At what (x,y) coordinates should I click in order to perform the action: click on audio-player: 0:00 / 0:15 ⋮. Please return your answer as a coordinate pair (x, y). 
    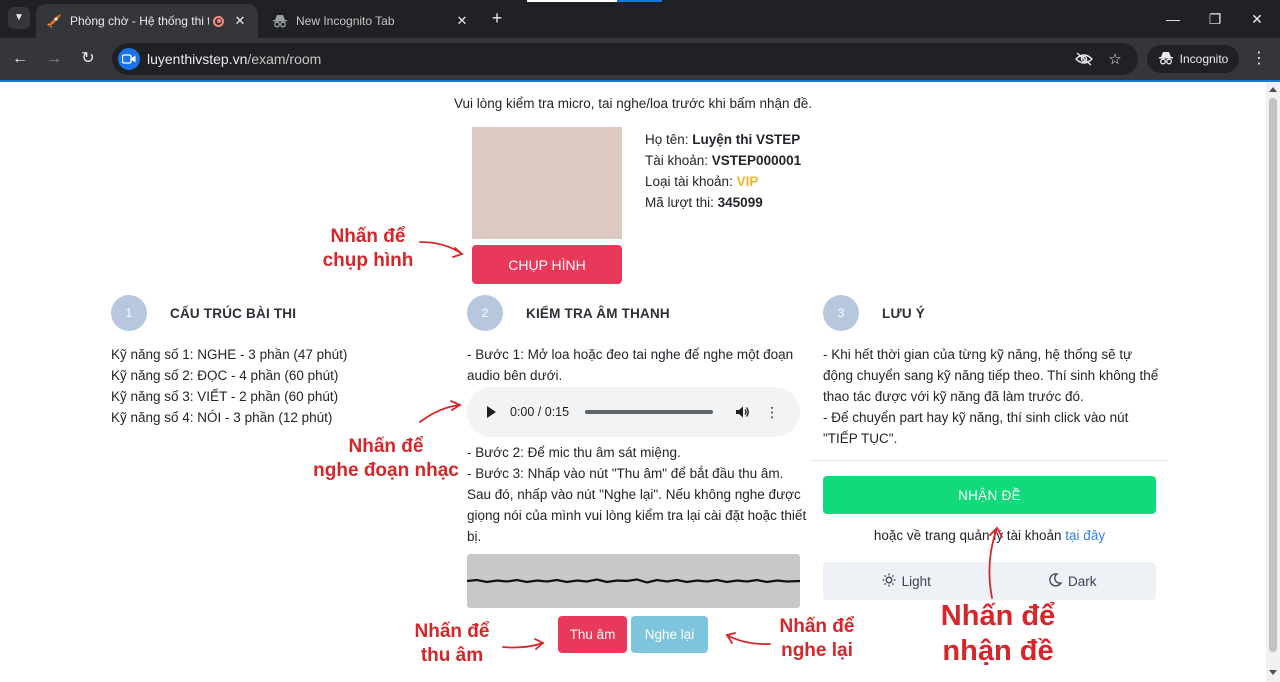
    Looking at the image, I should click on (633, 412).